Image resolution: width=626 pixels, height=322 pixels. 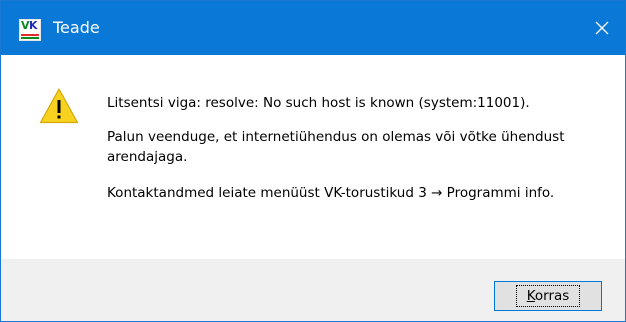 I want to click on ok-button: Korras, so click(x=548, y=296).